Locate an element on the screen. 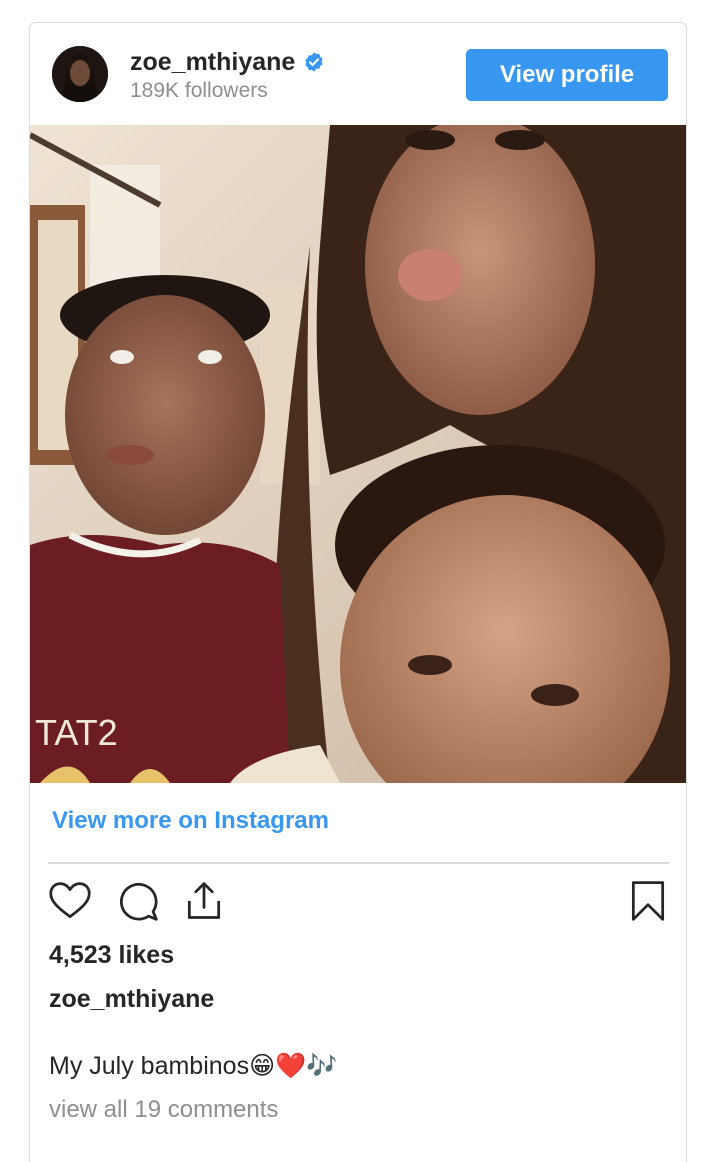 The image size is (720, 1162). caption-username: zoe_mthiyane is located at coordinates (131, 999).